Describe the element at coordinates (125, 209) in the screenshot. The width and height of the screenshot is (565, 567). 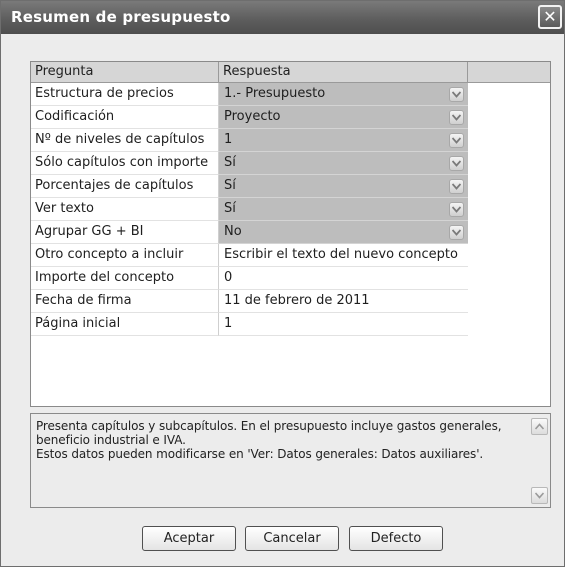
I see `question-cell: Ver texto` at that location.